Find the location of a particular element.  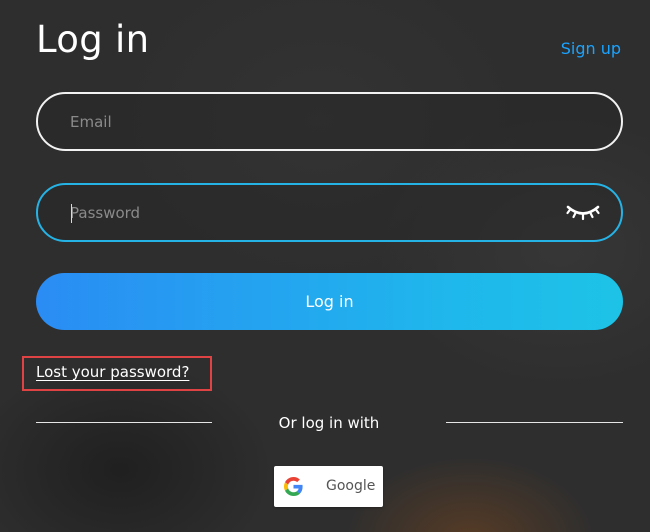

lost-password-link: Lost your password? is located at coordinates (112, 372).